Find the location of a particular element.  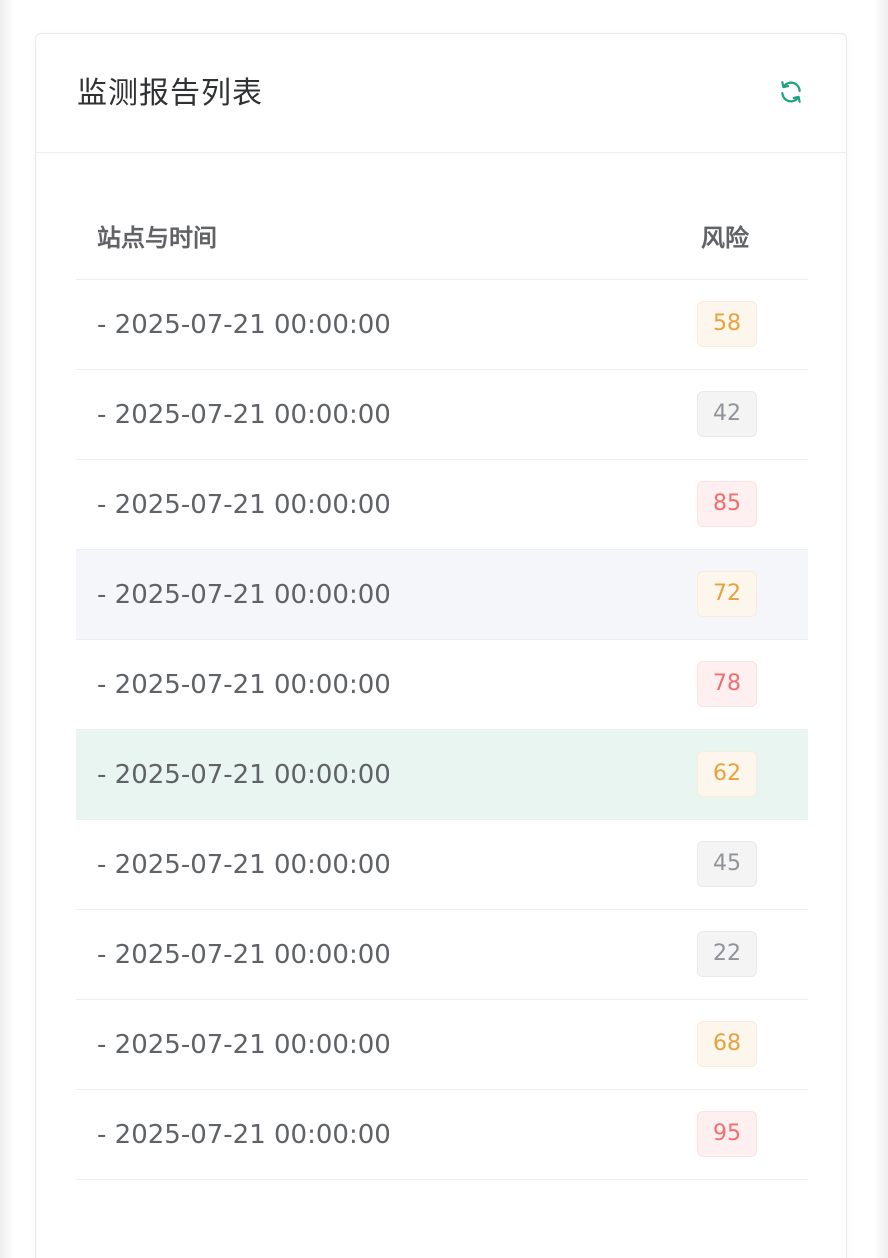

risk-badge: 68 is located at coordinates (727, 1044).